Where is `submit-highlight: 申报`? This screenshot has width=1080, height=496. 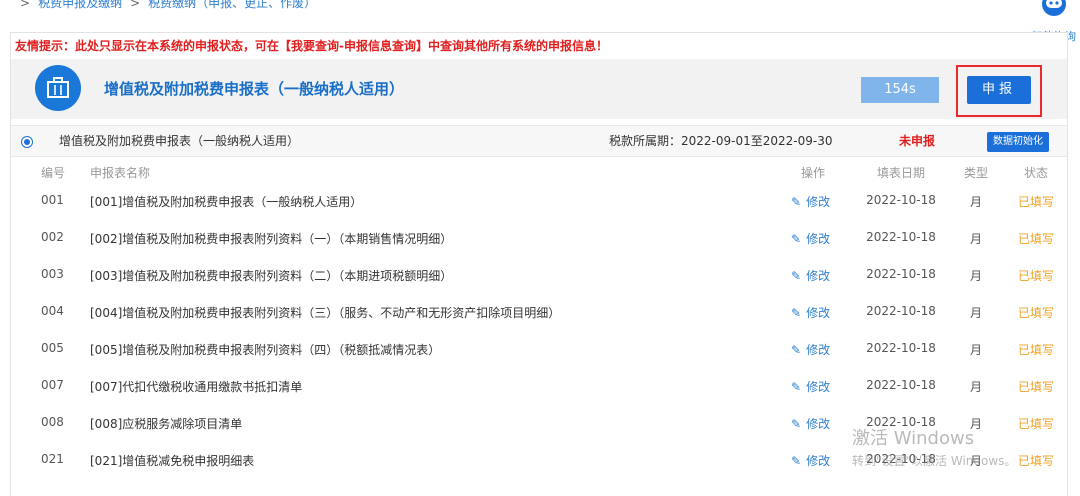
submit-highlight: 申报 is located at coordinates (999, 91).